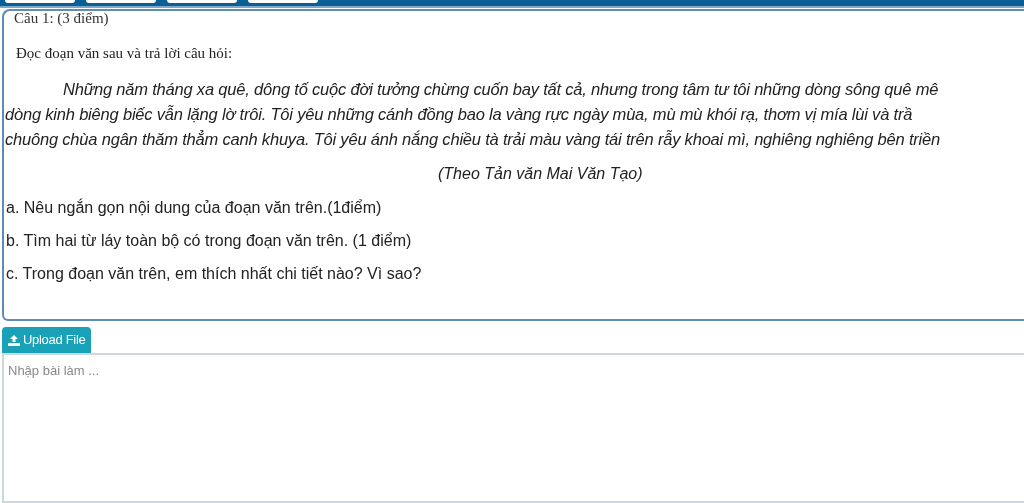 Image resolution: width=1024 pixels, height=503 pixels. What do you see at coordinates (214, 273) in the screenshot?
I see `sub-question: c. Trong đoạn văn trên, em thích nhất chi tiết nào? Vì sao?` at bounding box center [214, 273].